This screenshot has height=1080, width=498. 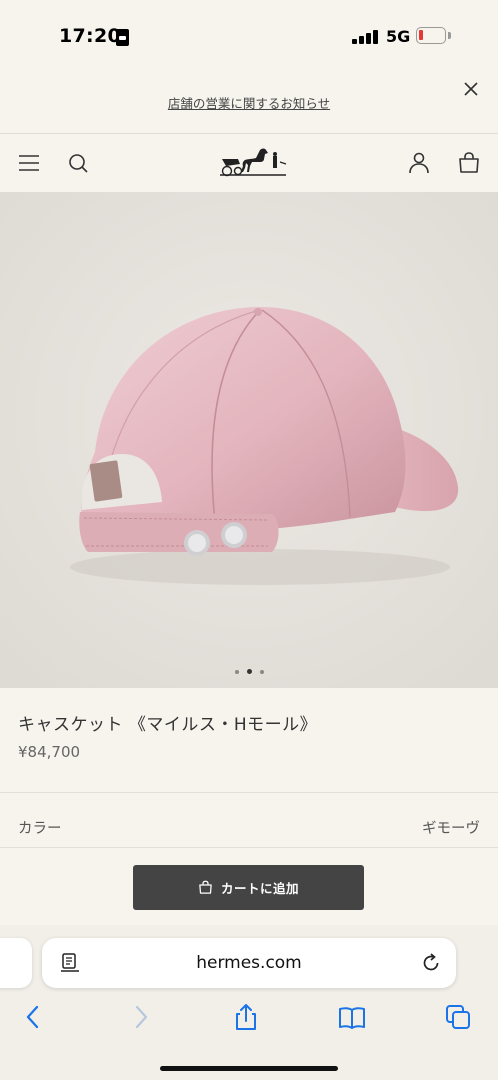 What do you see at coordinates (40, 829) in the screenshot?
I see `color-label: カラー` at bounding box center [40, 829].